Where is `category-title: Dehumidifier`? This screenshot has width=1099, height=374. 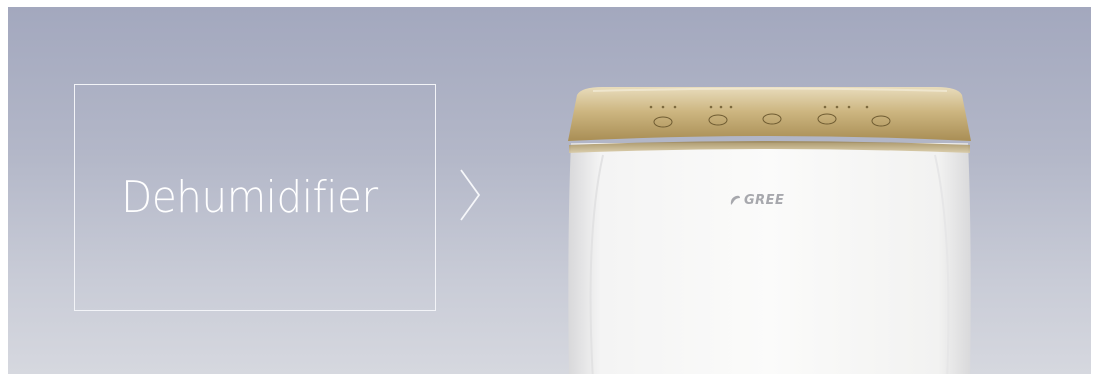 category-title: Dehumidifier is located at coordinates (249, 197).